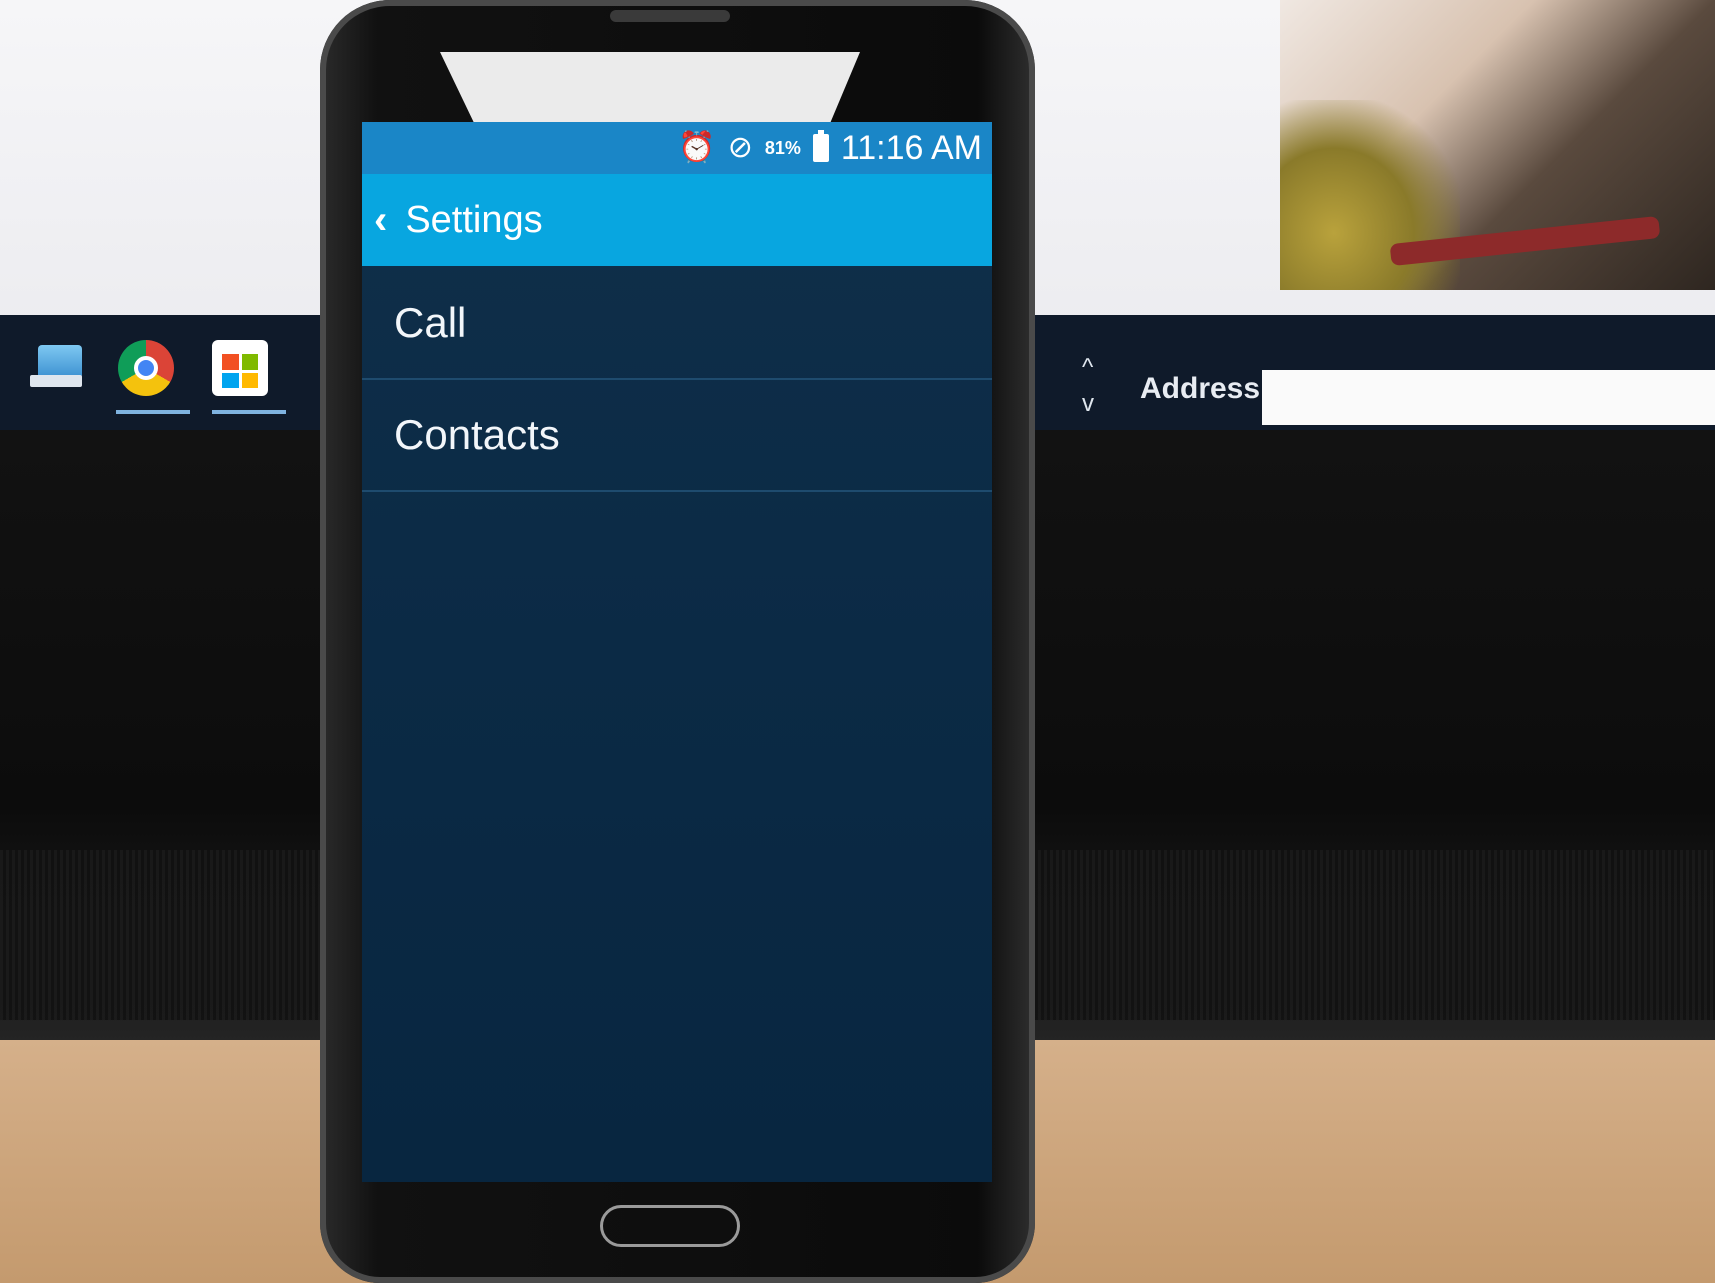 This screenshot has width=1715, height=1283. What do you see at coordinates (782, 147) in the screenshot?
I see `battery-percent: 81%` at bounding box center [782, 147].